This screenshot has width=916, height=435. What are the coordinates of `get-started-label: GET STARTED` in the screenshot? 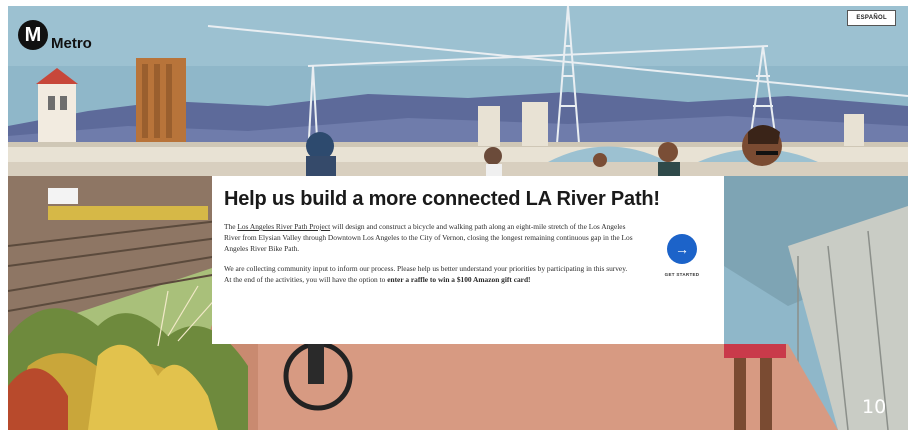 It's located at (682, 274).